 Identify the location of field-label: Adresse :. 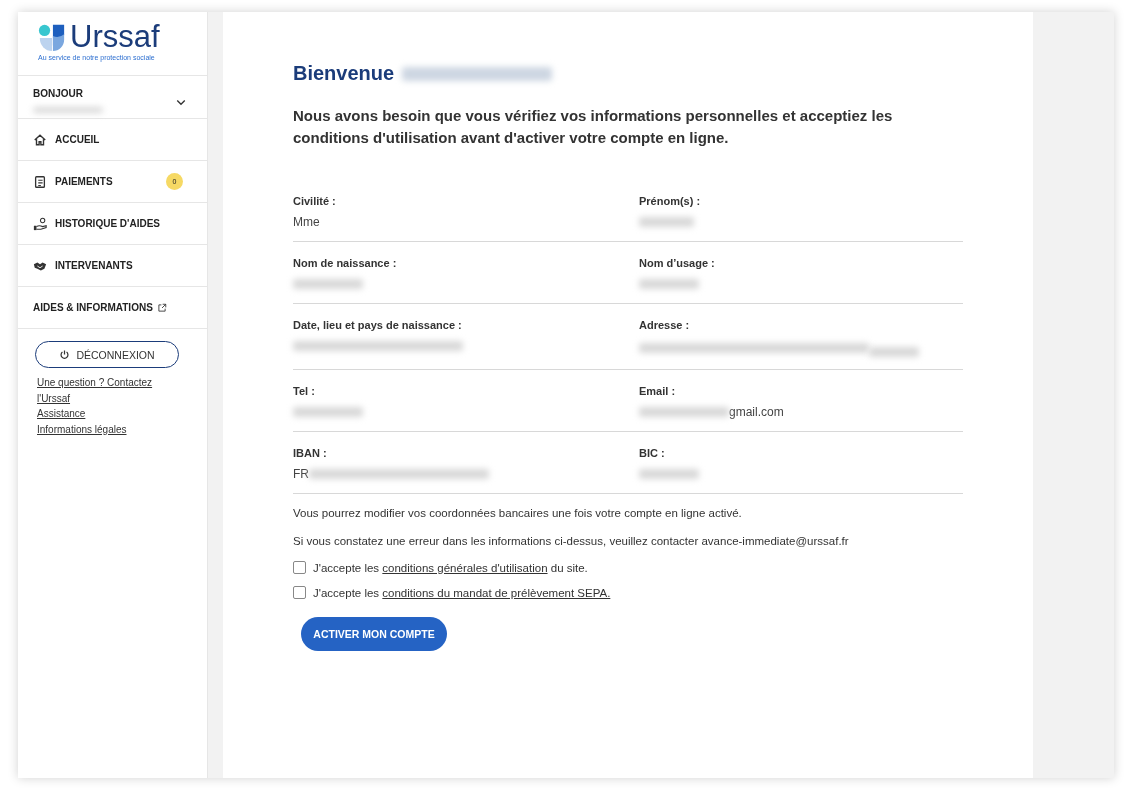
(665, 325).